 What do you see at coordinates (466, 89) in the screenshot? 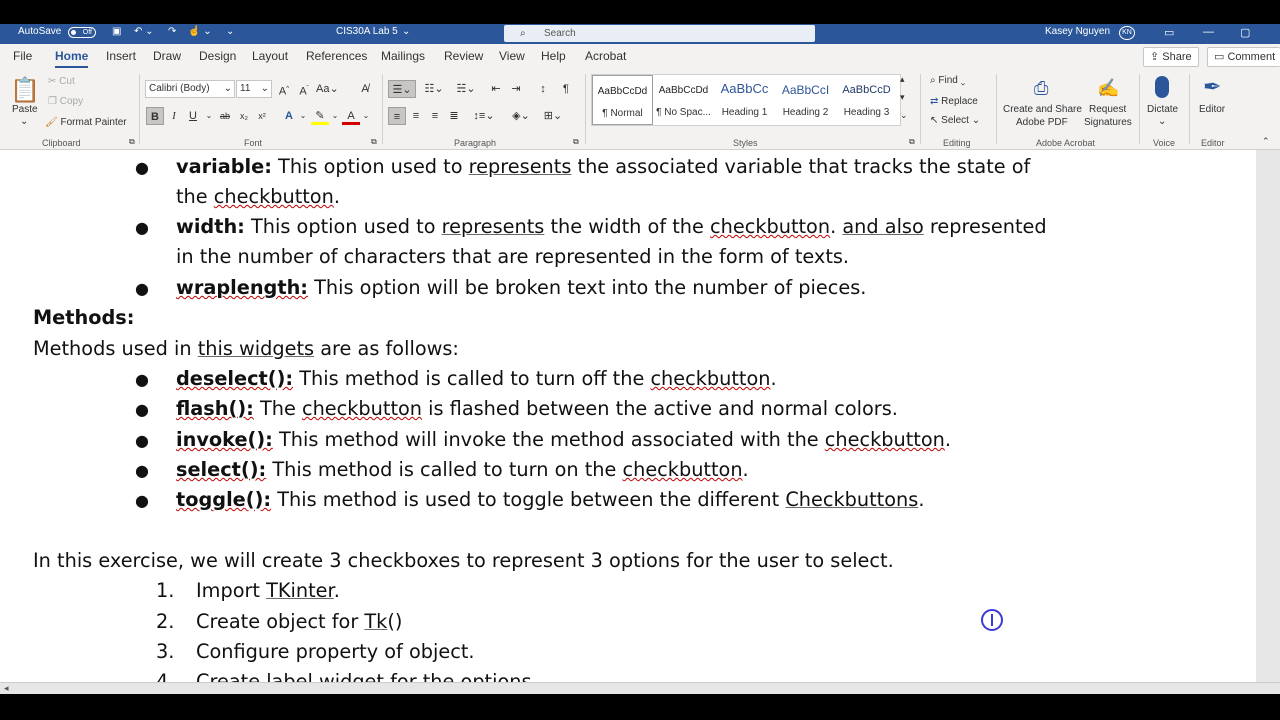
I see `multilevel-list-button: ☵⌄` at bounding box center [466, 89].